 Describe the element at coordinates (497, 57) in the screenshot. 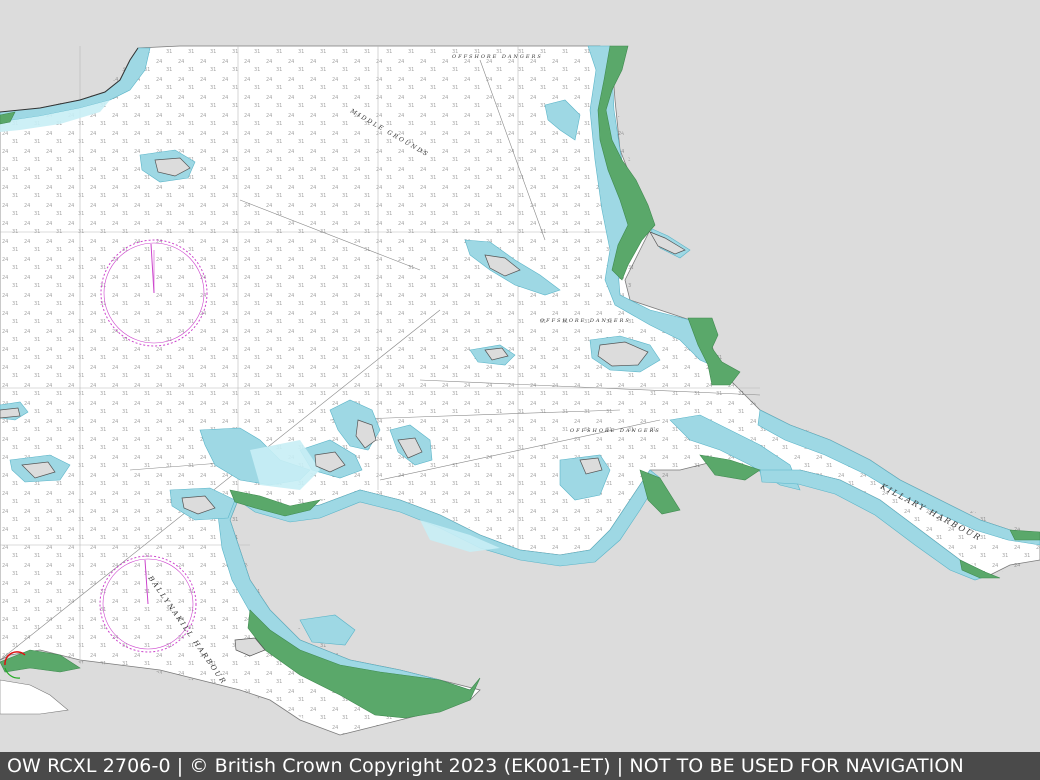

I see `label-offshore-dangers-1: OFFSHORE DANGERS` at that location.